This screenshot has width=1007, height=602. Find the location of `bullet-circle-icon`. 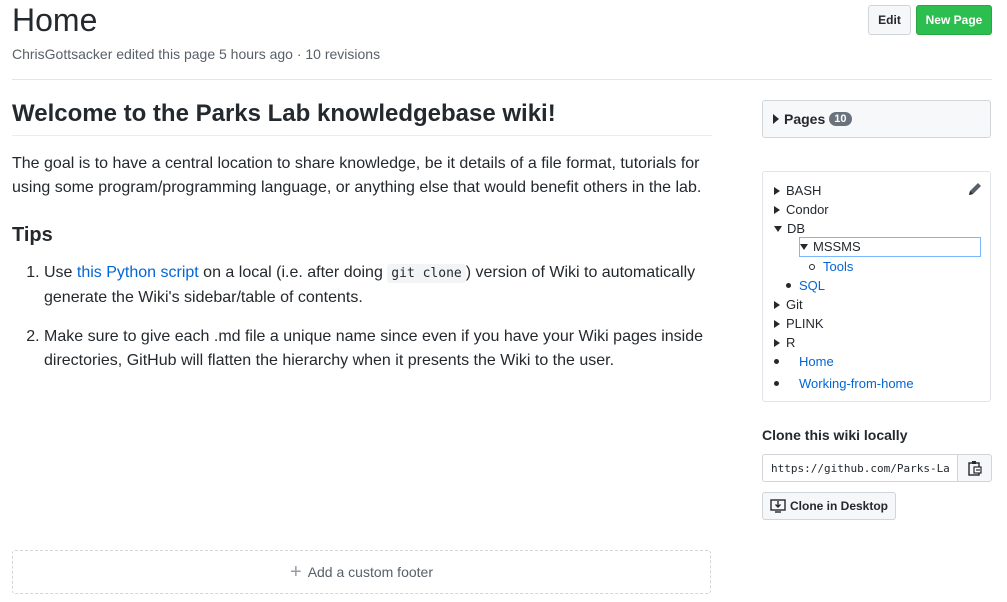

bullet-circle-icon is located at coordinates (812, 266).